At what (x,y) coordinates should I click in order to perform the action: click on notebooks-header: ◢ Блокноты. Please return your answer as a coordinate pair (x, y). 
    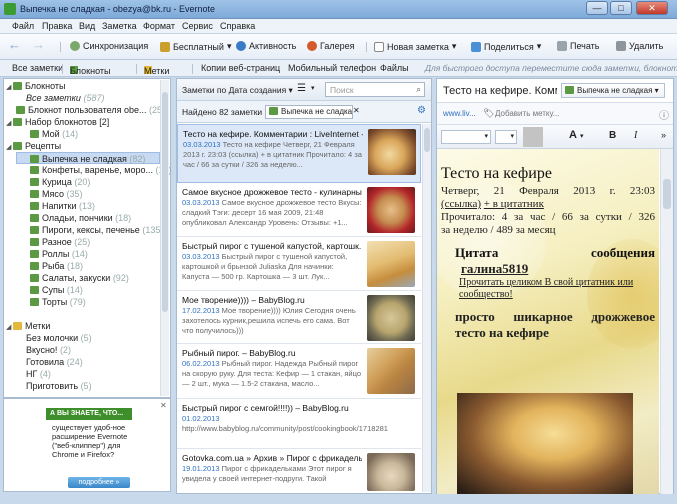
    Looking at the image, I should click on (35, 86).